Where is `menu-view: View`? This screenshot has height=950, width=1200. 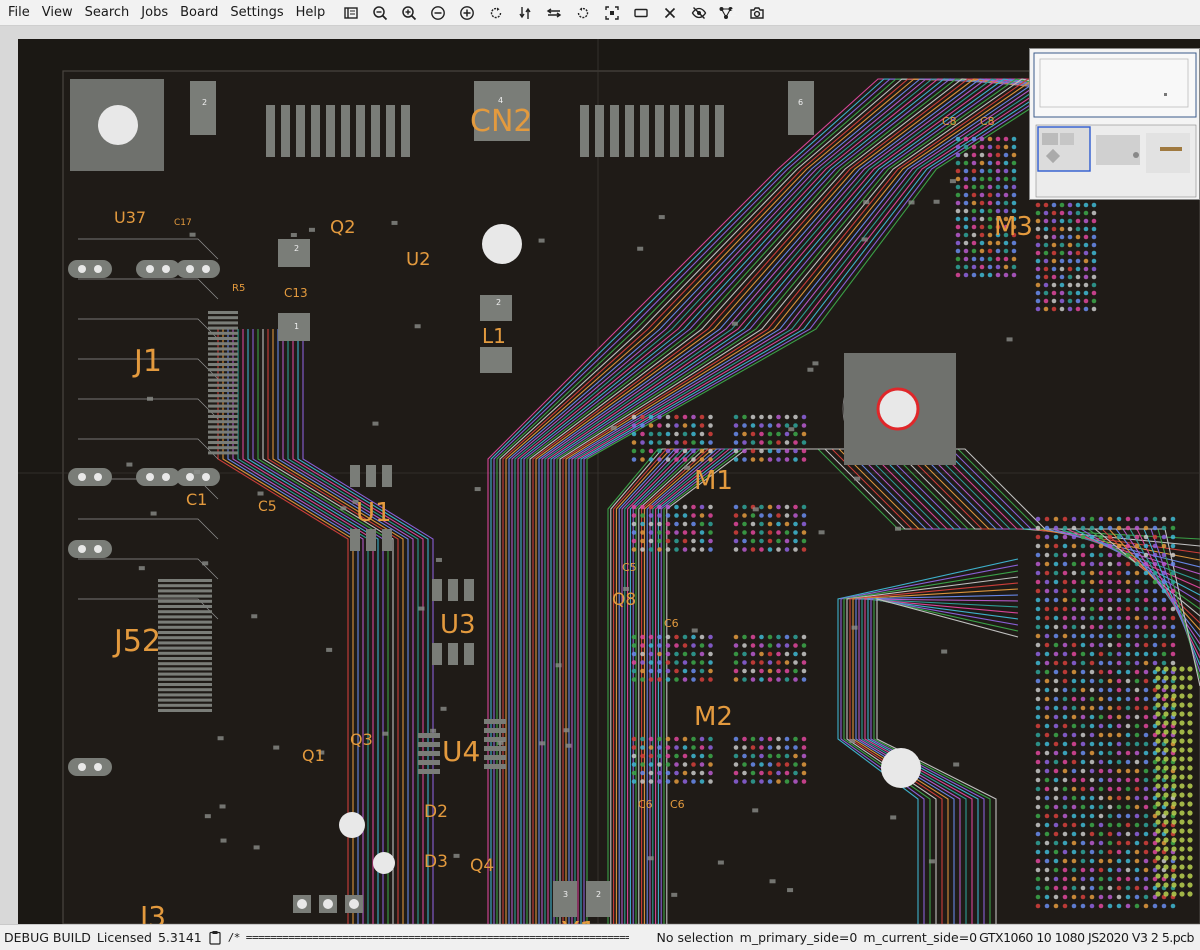
menu-view: View is located at coordinates (57, 13).